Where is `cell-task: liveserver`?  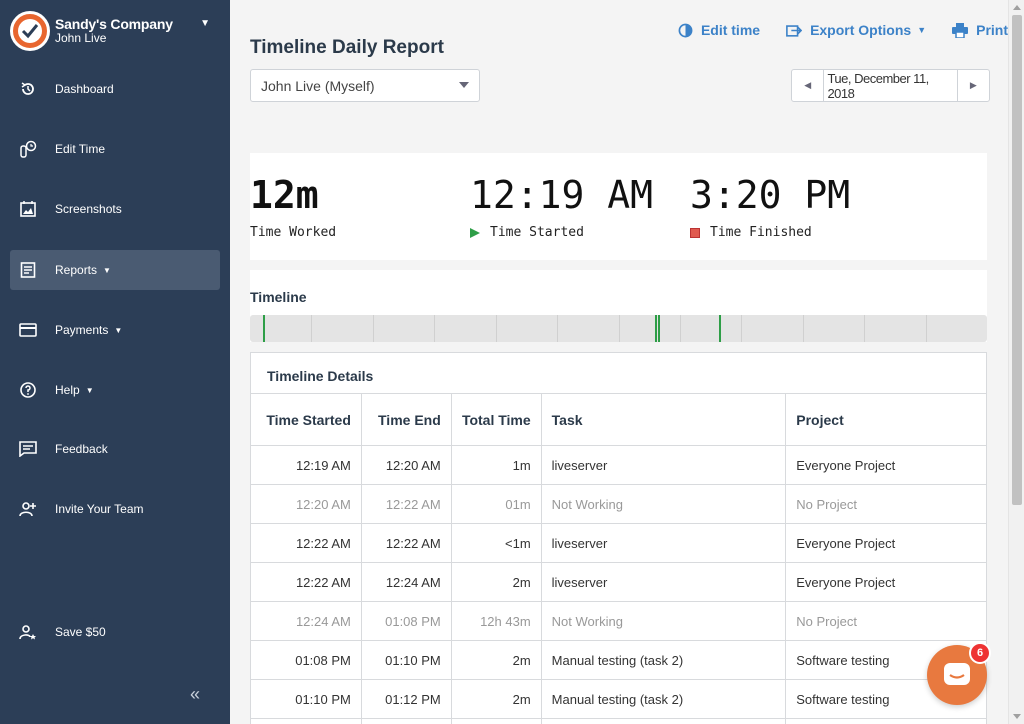 cell-task: liveserver is located at coordinates (663, 543).